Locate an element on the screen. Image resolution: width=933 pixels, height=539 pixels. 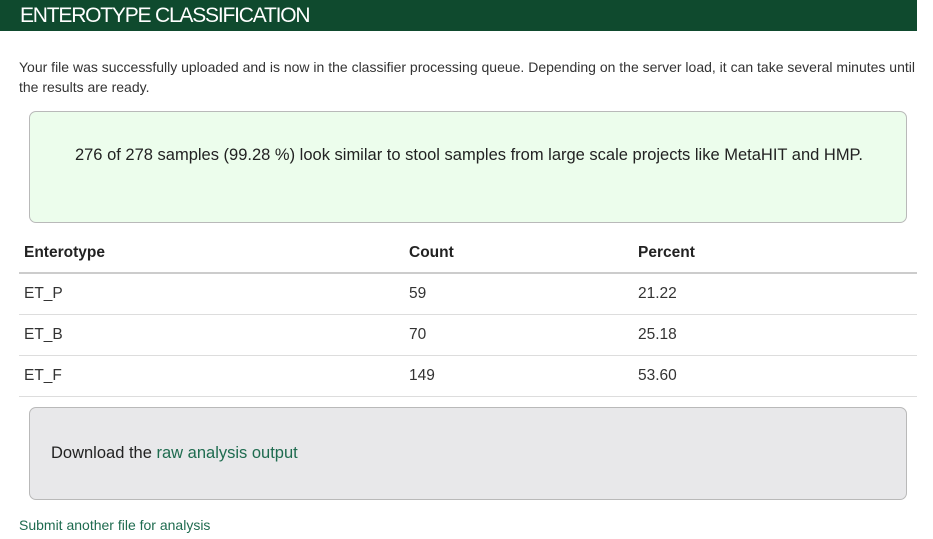
count-cell: 70 is located at coordinates (518, 335).